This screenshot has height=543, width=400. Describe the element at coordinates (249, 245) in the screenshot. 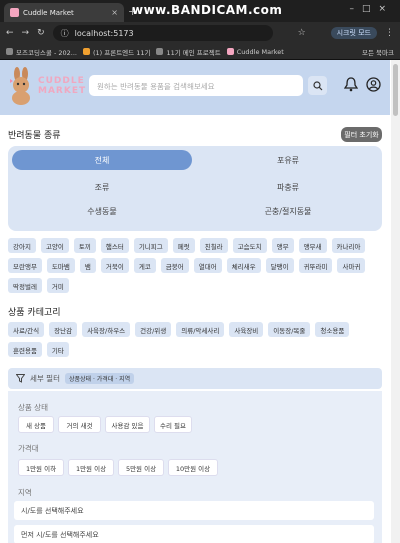

I see `species-chip: 고슴도치` at that location.